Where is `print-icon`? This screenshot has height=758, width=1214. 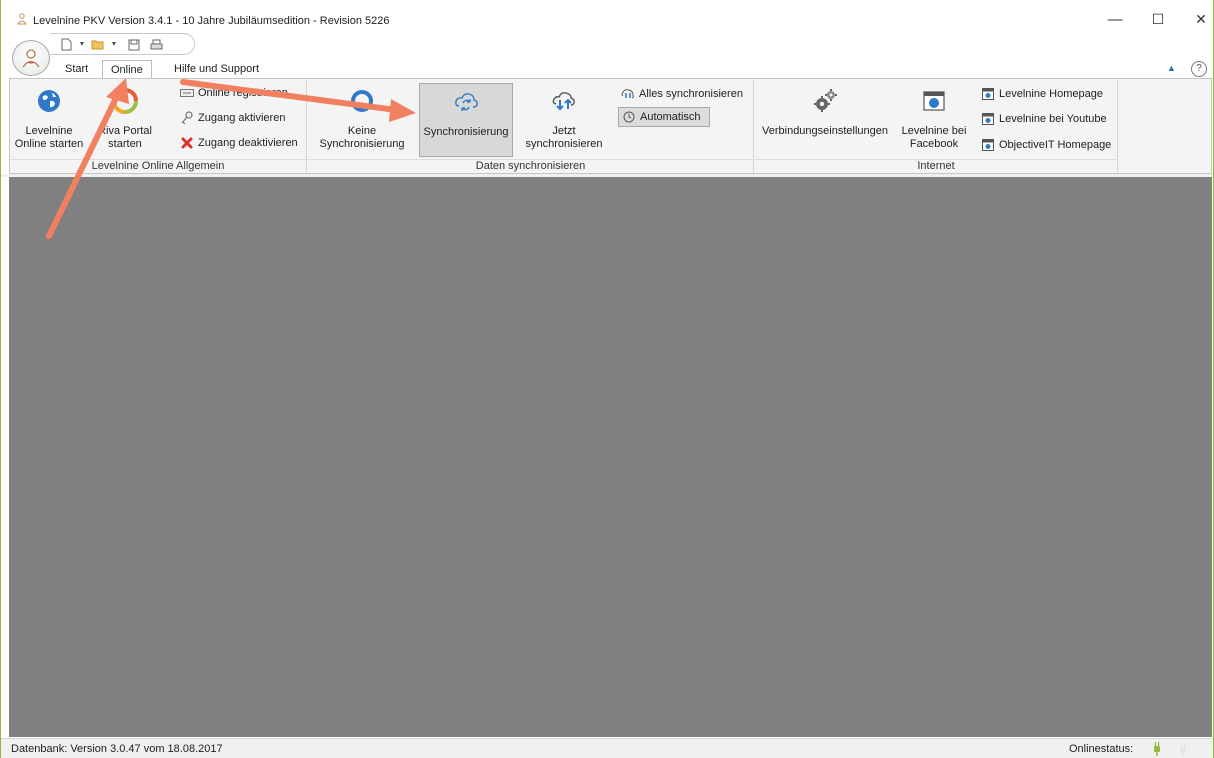 print-icon is located at coordinates (156, 44).